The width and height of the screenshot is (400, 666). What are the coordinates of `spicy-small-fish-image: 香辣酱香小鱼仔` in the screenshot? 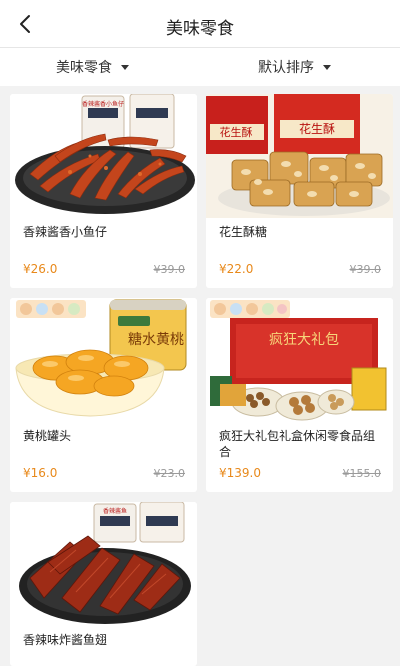 It's located at (103, 156).